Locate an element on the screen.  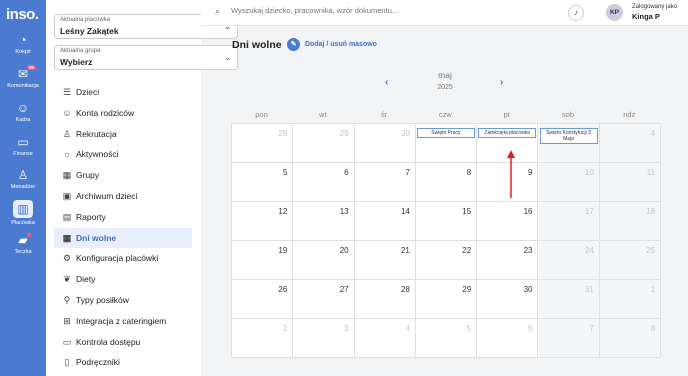
day-number: 23 is located at coordinates (528, 250).